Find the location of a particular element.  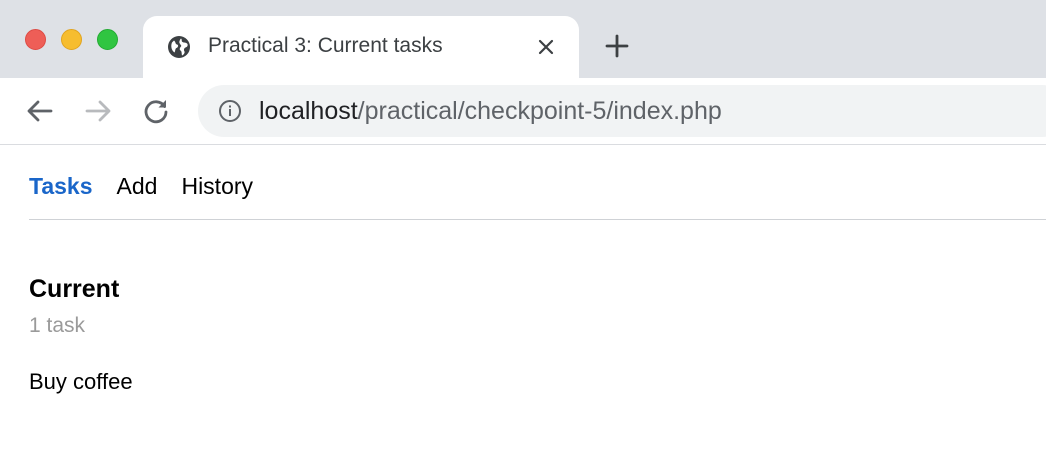

nav-divider is located at coordinates (537, 219).